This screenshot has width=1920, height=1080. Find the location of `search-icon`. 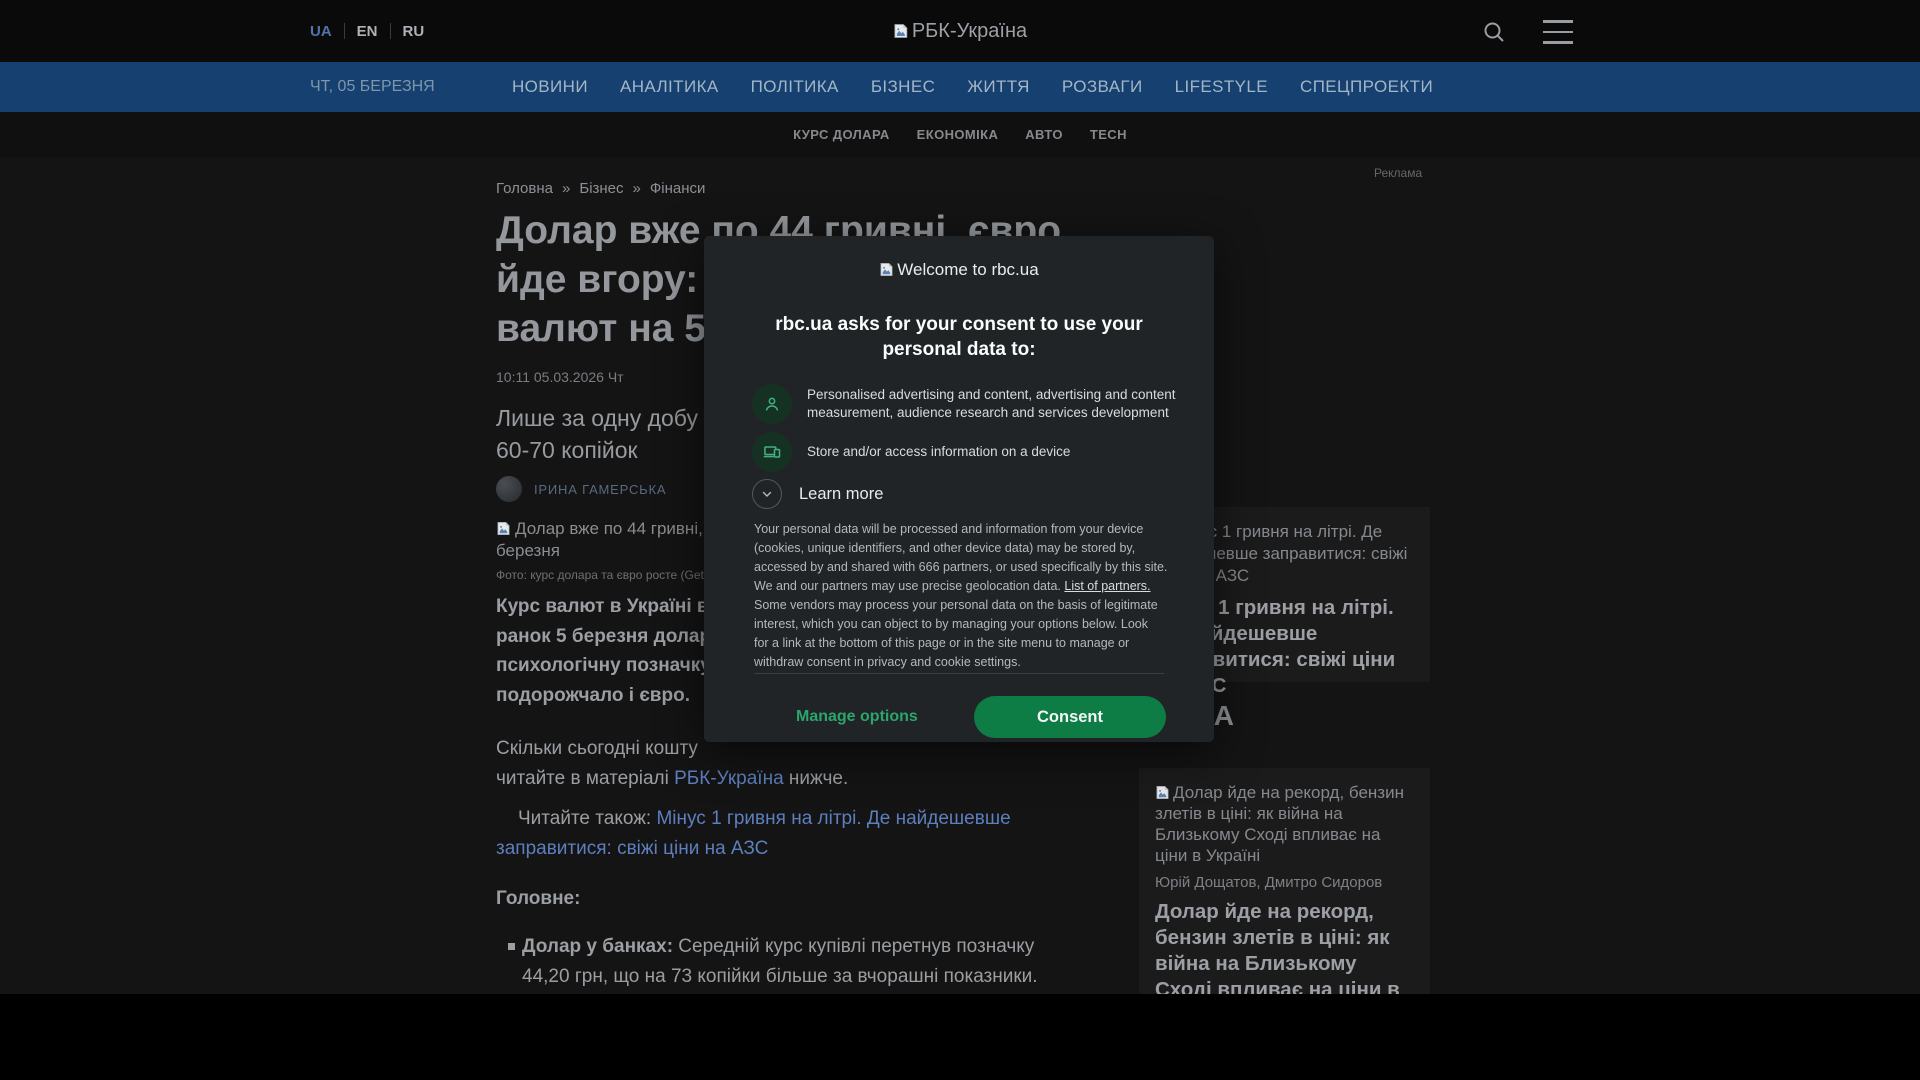

search-icon is located at coordinates (1494, 32).